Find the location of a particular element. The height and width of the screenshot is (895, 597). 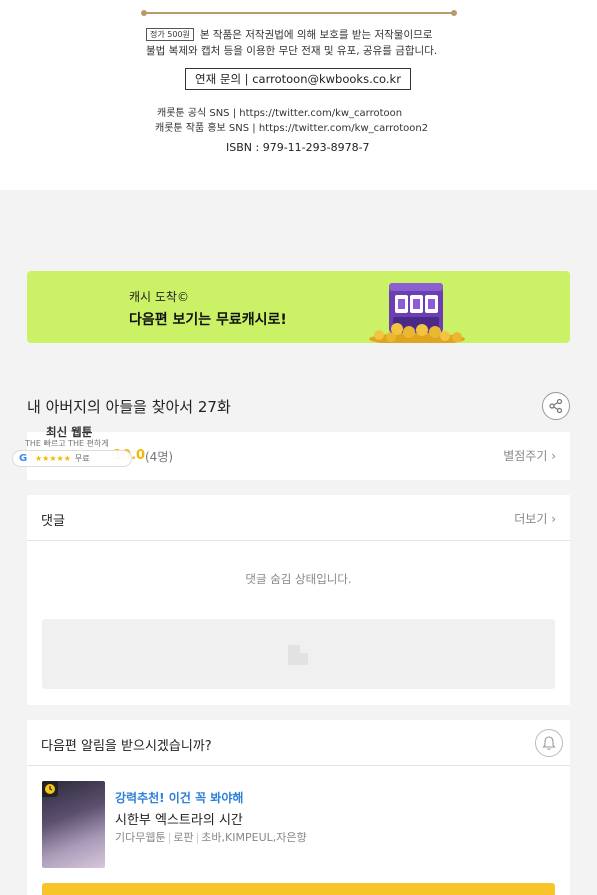

divider-line is located at coordinates (299, 13).